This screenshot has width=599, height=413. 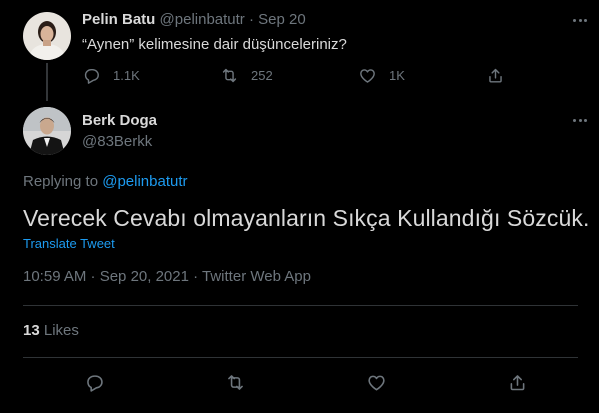 I want to click on tweet-date: Sep 20, so click(x=282, y=19).